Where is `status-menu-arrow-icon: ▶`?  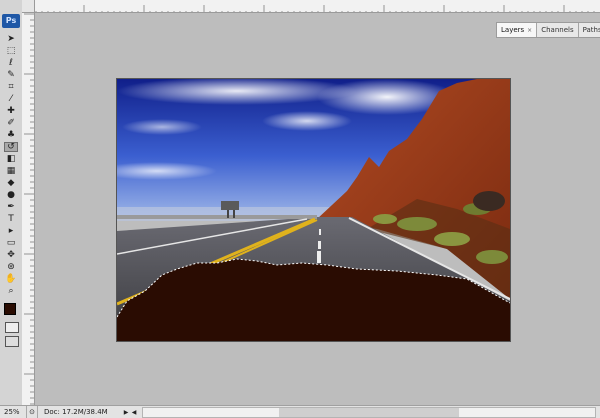
status-menu-arrow-icon: ▶ is located at coordinates (126, 412).